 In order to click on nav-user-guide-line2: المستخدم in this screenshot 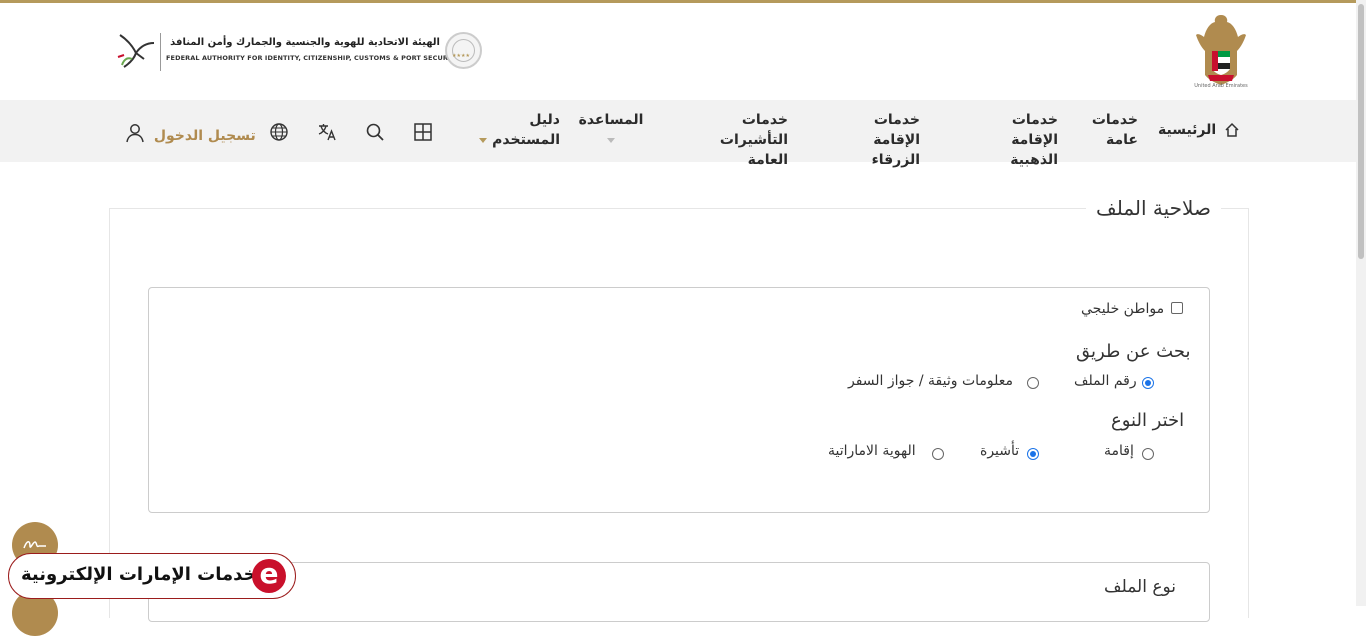, I will do `click(526, 140)`.